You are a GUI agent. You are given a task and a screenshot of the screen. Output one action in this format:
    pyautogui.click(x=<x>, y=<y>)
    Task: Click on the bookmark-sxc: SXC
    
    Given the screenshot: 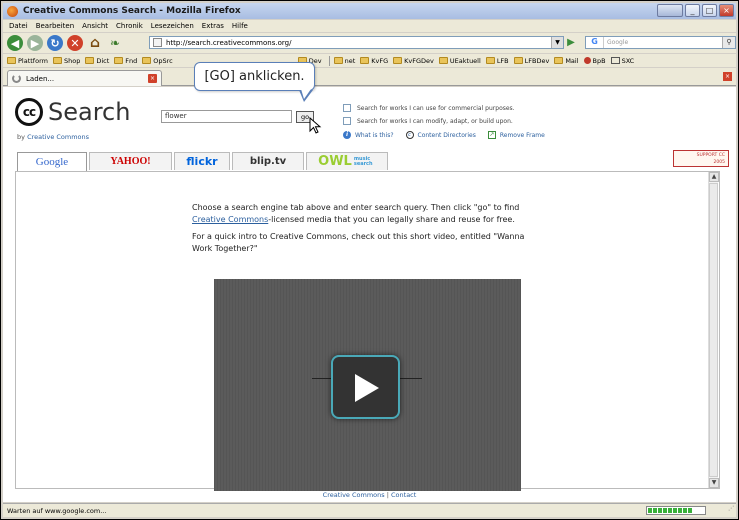 What is the action you would take?
    pyautogui.click(x=622, y=61)
    